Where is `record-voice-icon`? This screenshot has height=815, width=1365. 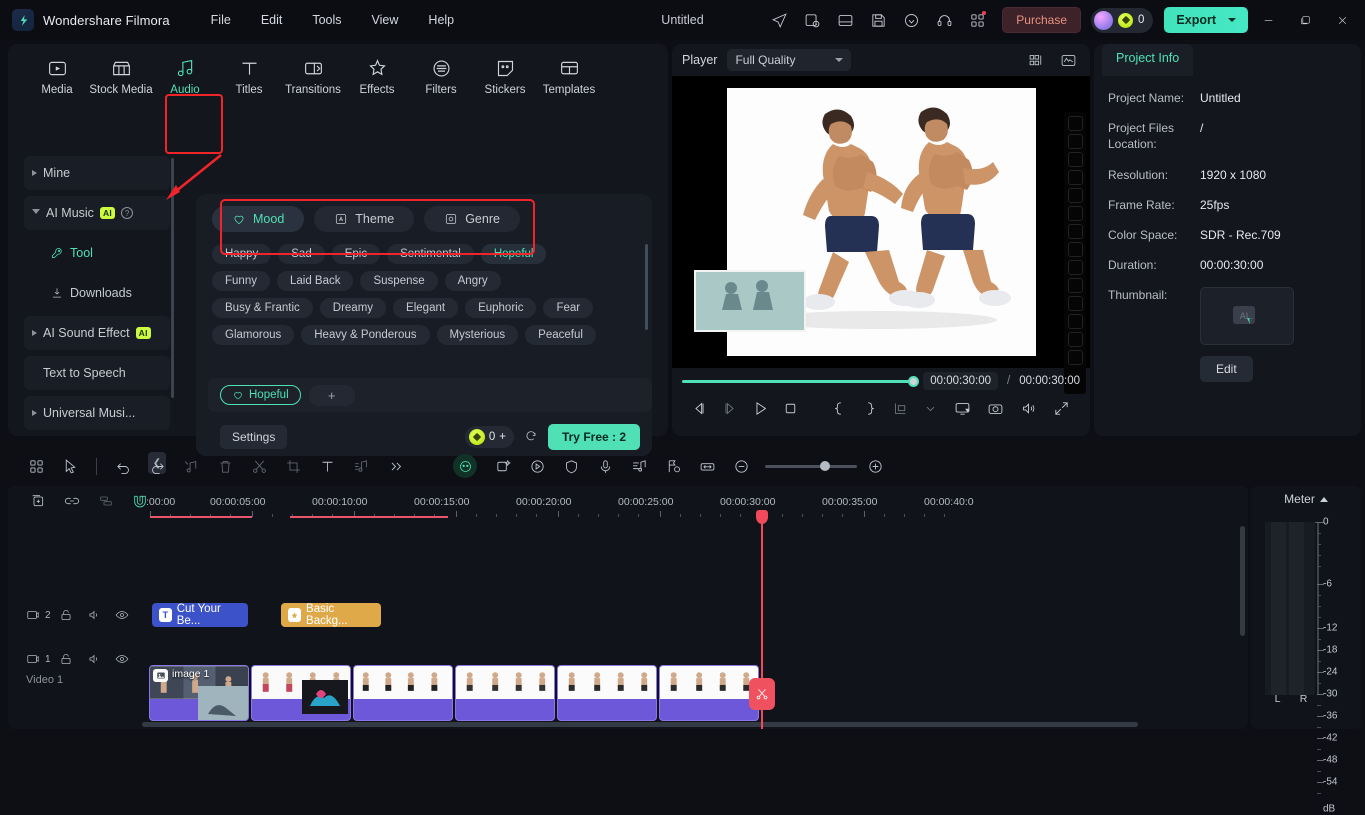
record-voice-icon is located at coordinates (605, 466).